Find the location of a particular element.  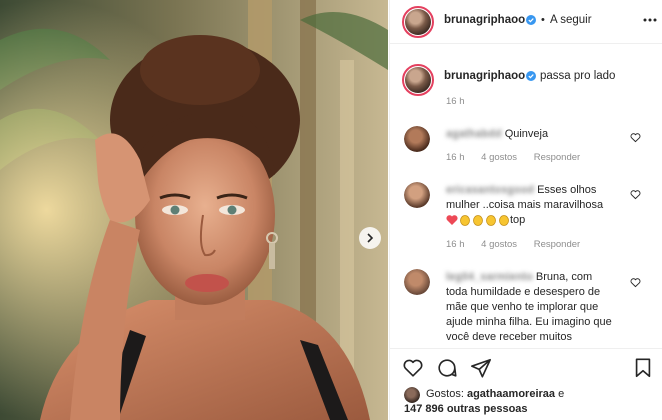

likes-user: agathaamoreiraa is located at coordinates (511, 394).